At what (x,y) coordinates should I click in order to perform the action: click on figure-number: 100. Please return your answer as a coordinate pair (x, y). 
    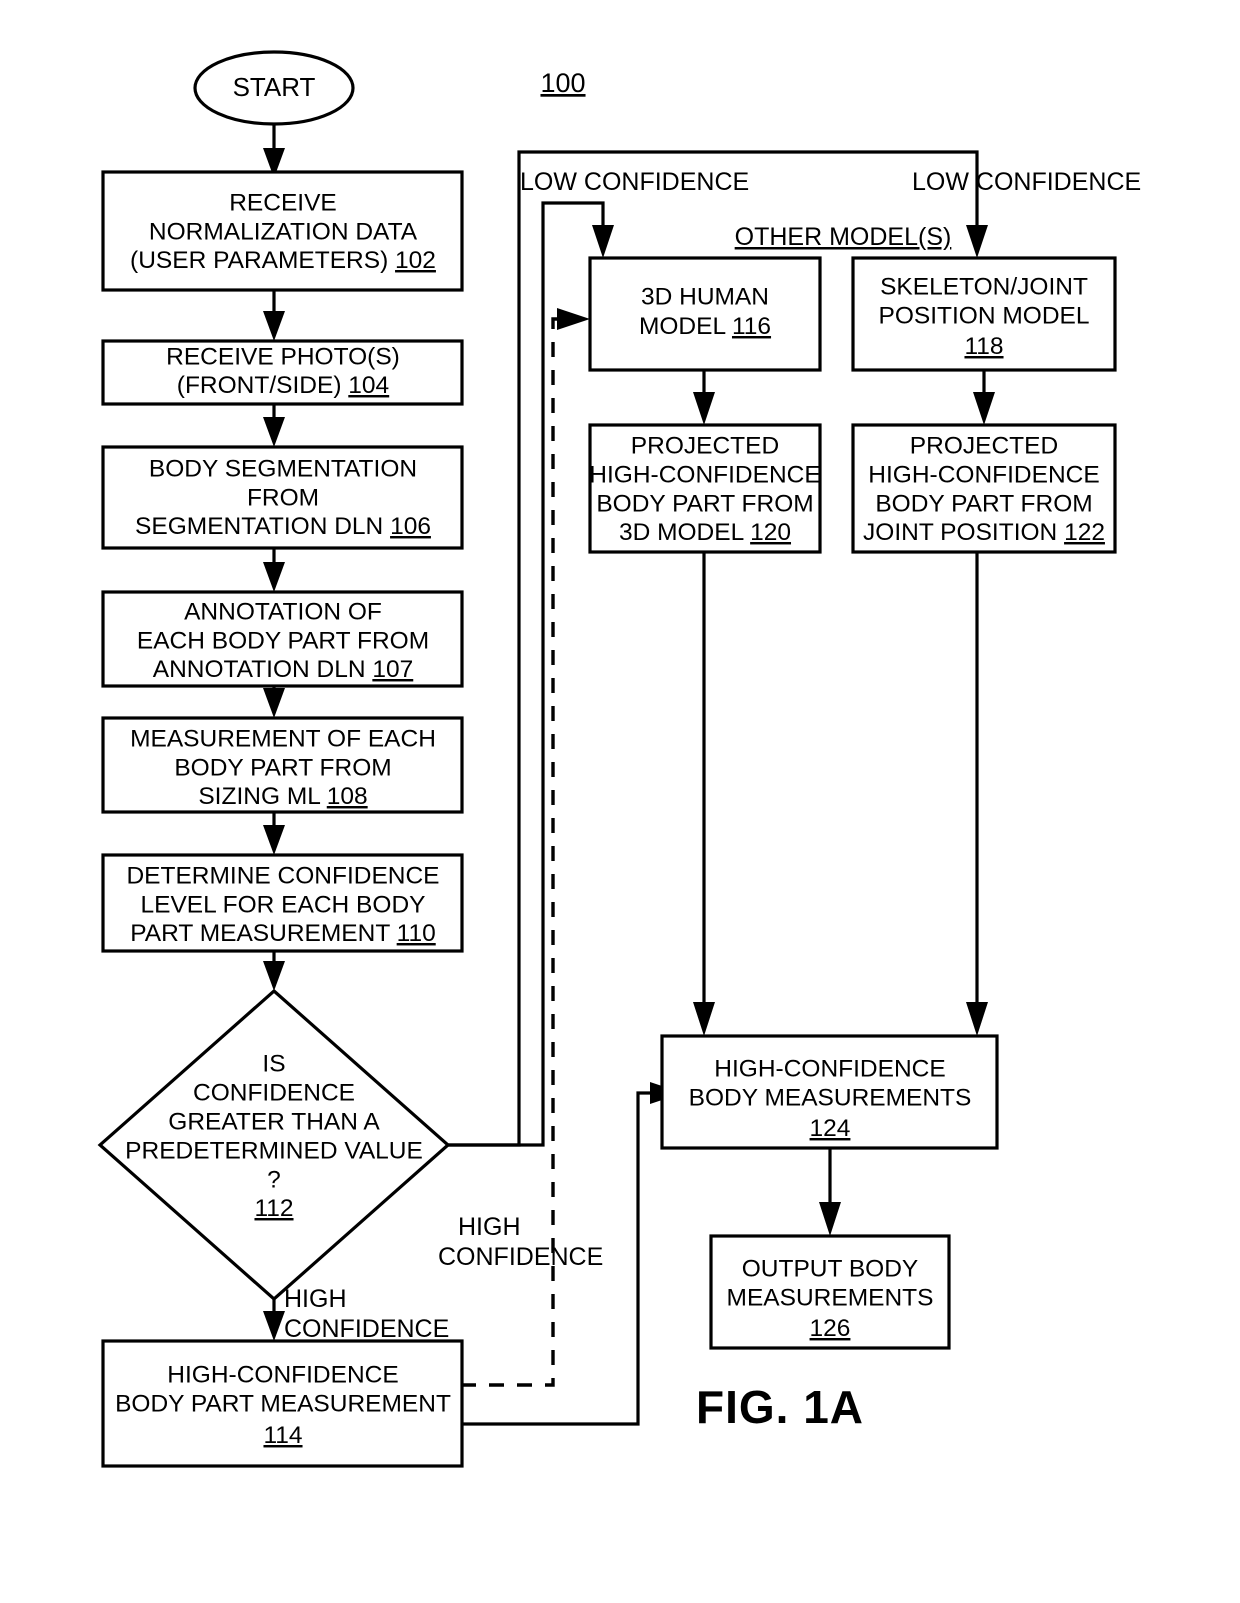
    Looking at the image, I should click on (562, 83).